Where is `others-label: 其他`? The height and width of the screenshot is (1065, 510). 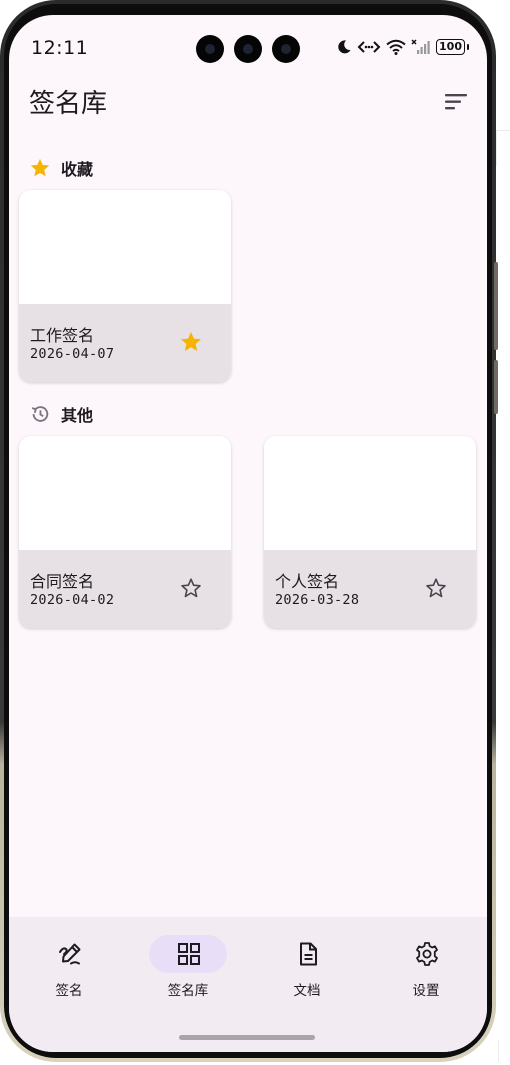
others-label: 其他 is located at coordinates (77, 415).